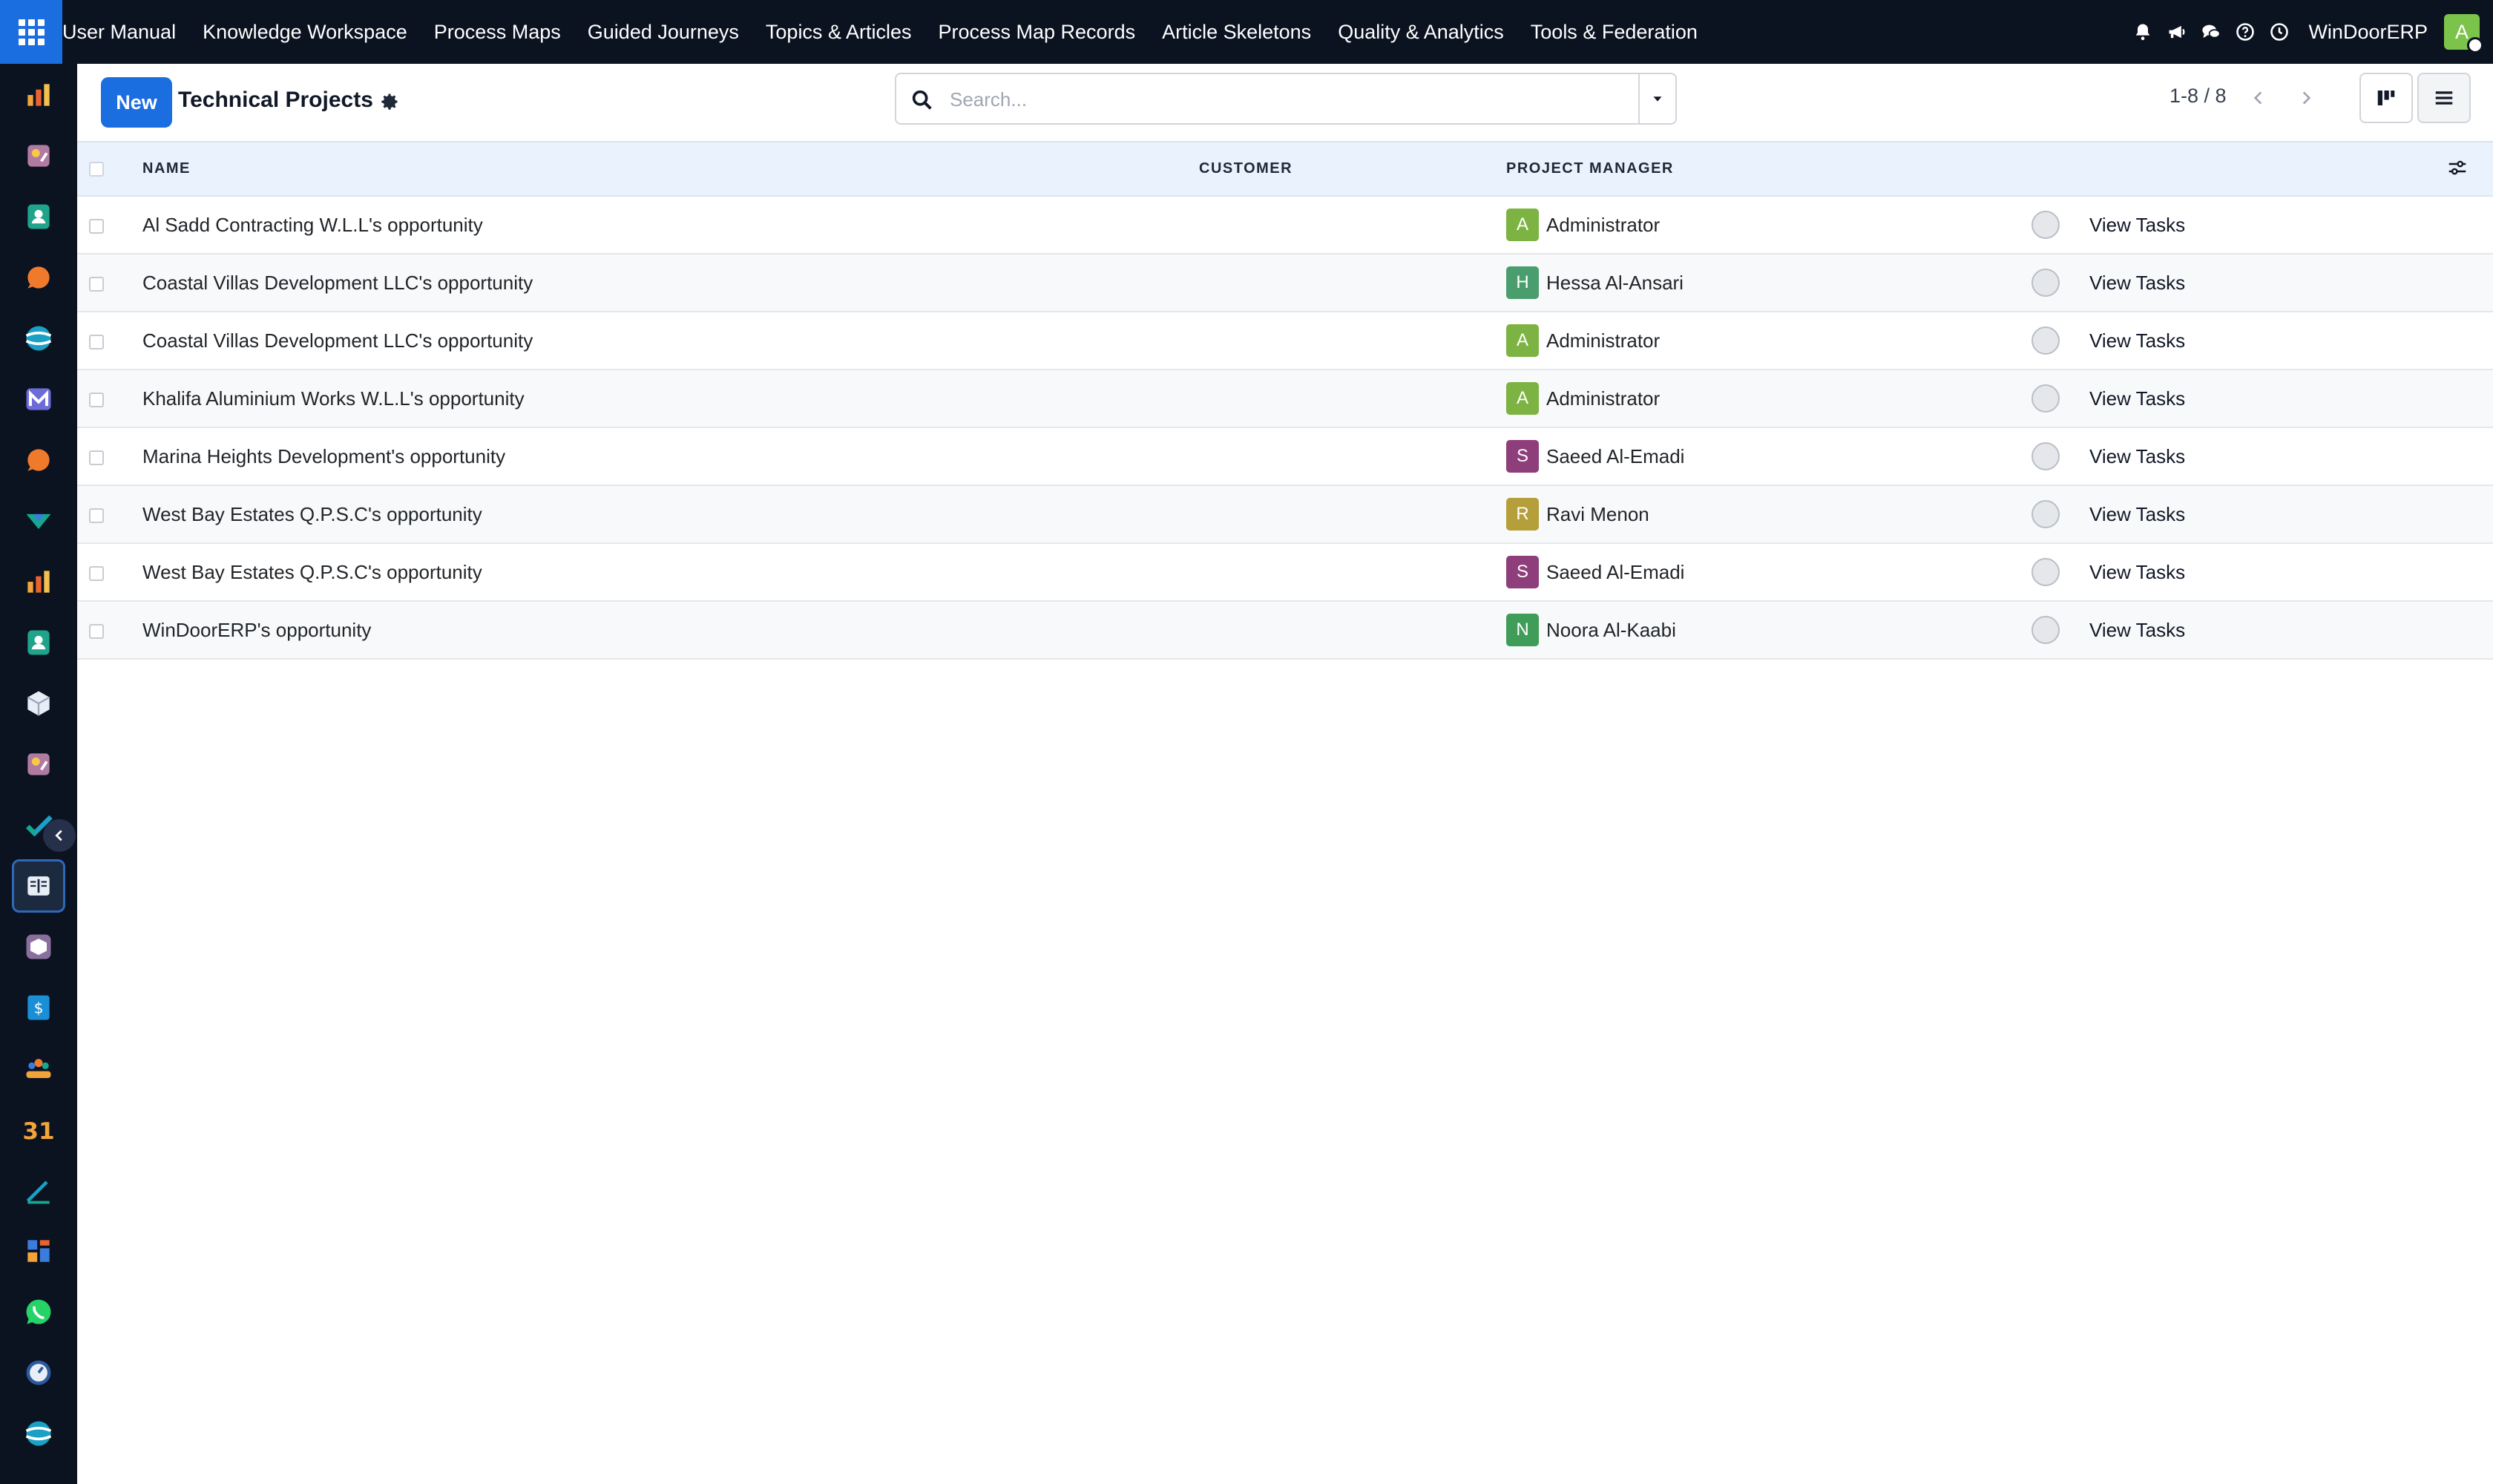 The width and height of the screenshot is (2493, 1484). Describe the element at coordinates (38, 1129) in the screenshot. I see `calendar-icon: 31` at that location.